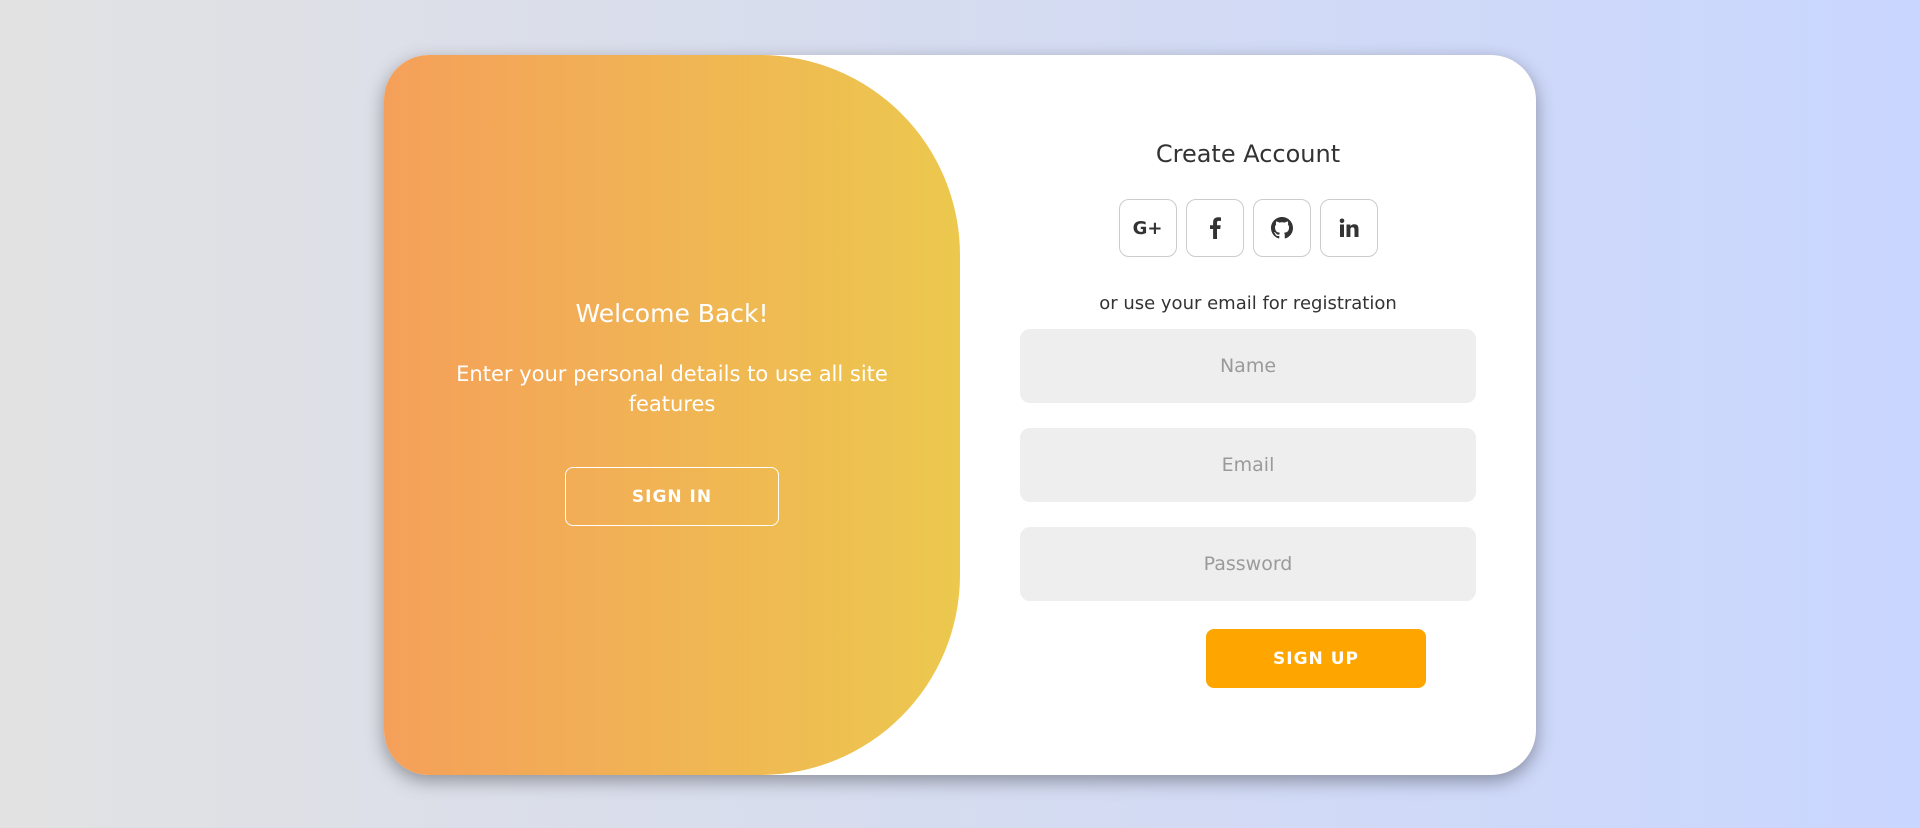 Image resolution: width=1920 pixels, height=828 pixels. What do you see at coordinates (672, 496) in the screenshot?
I see `sign-in-button: SIGN IN` at bounding box center [672, 496].